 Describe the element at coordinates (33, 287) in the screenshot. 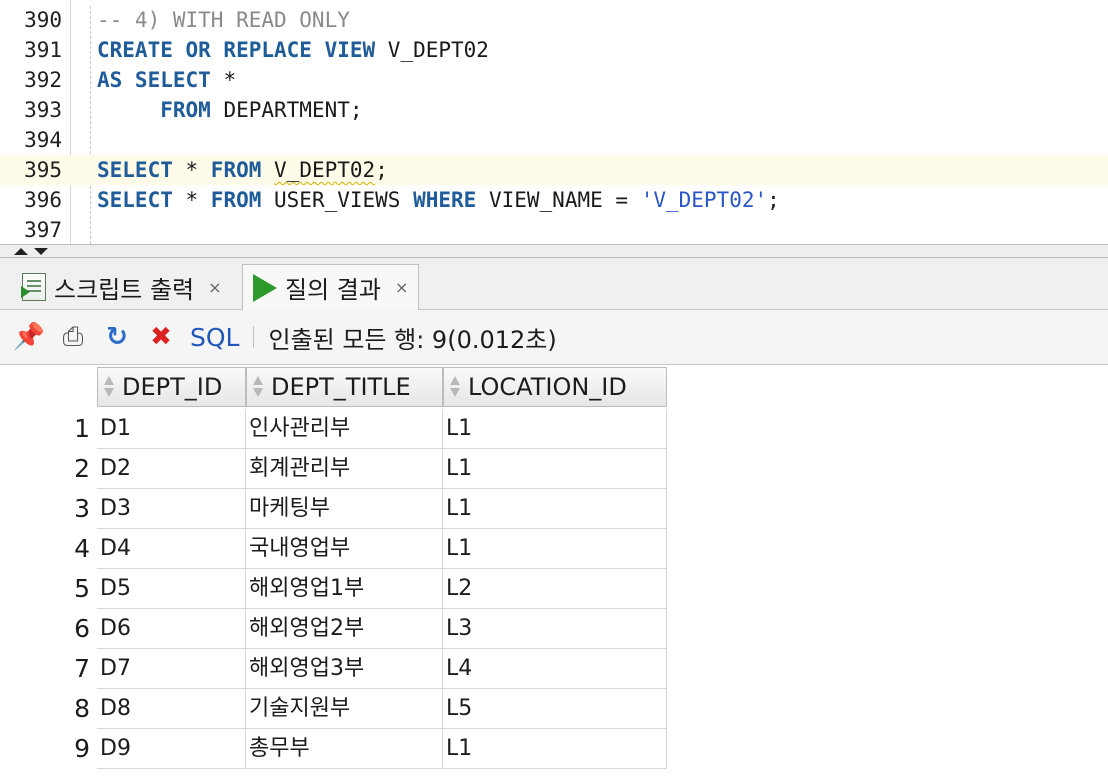

I see `script-output-icon` at that location.